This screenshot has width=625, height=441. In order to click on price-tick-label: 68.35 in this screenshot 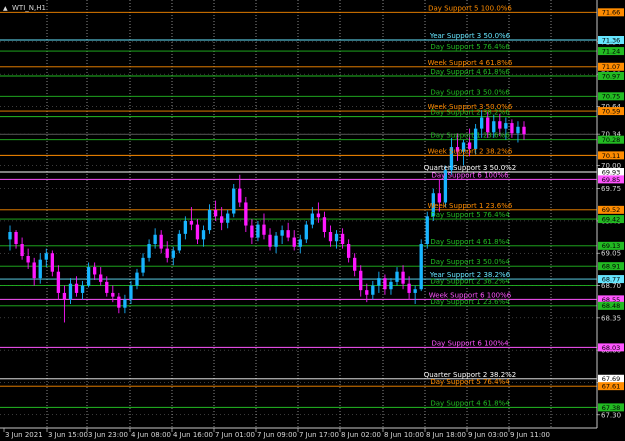, I will do `click(611, 318)`.